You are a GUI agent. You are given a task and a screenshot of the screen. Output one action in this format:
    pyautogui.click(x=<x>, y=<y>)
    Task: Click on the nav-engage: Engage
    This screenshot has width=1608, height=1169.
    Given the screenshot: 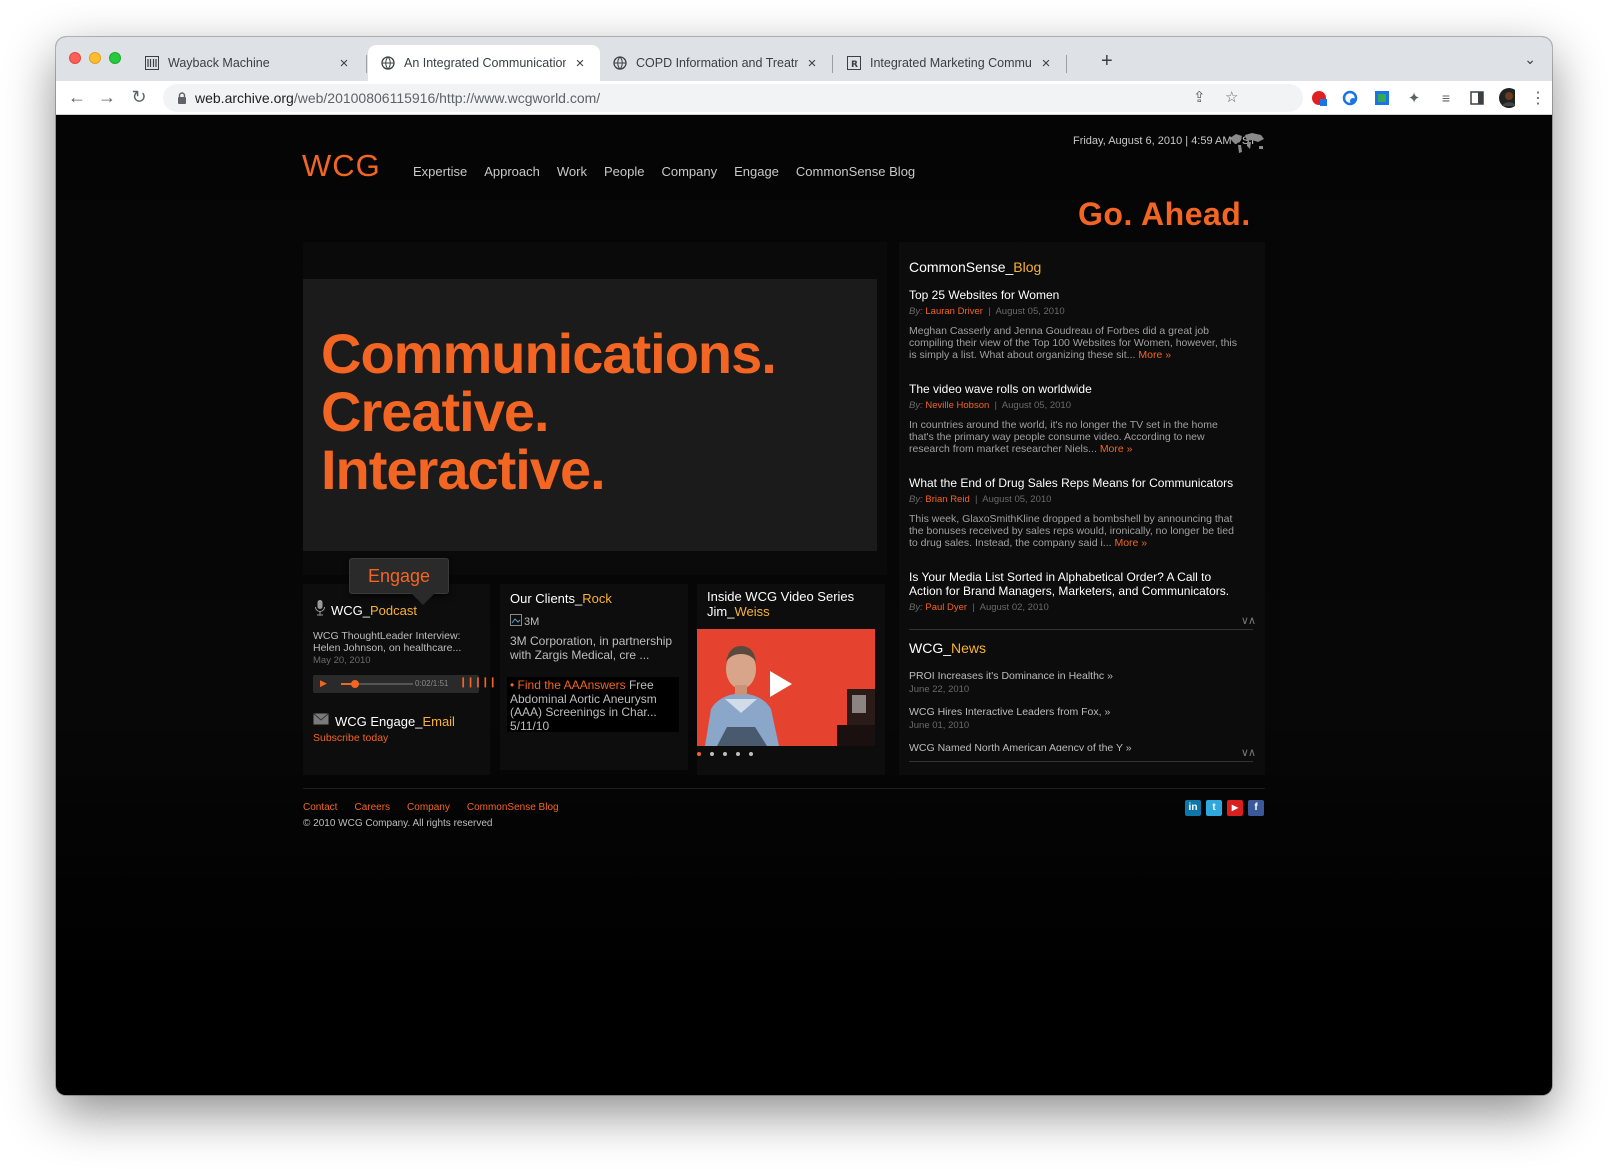 What is the action you would take?
    pyautogui.click(x=756, y=171)
    